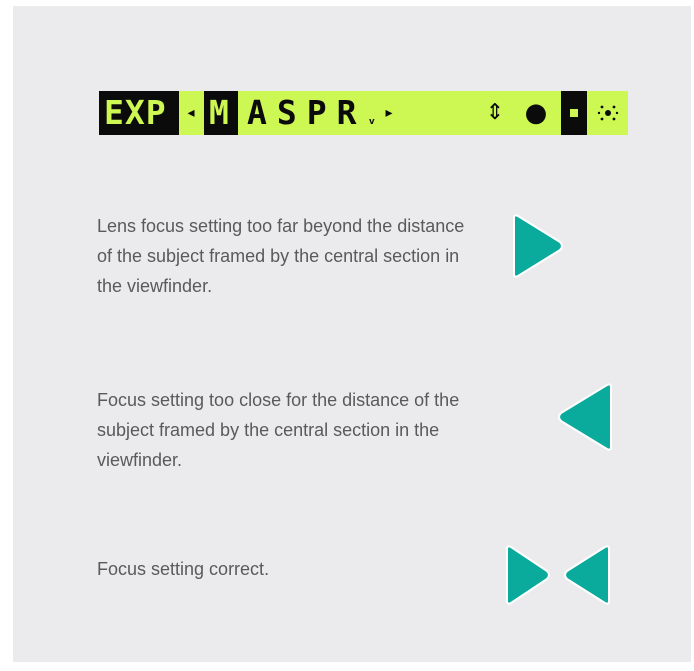 Image resolution: width=694 pixels, height=671 pixels. I want to click on exp-label: EXP, so click(135, 112).